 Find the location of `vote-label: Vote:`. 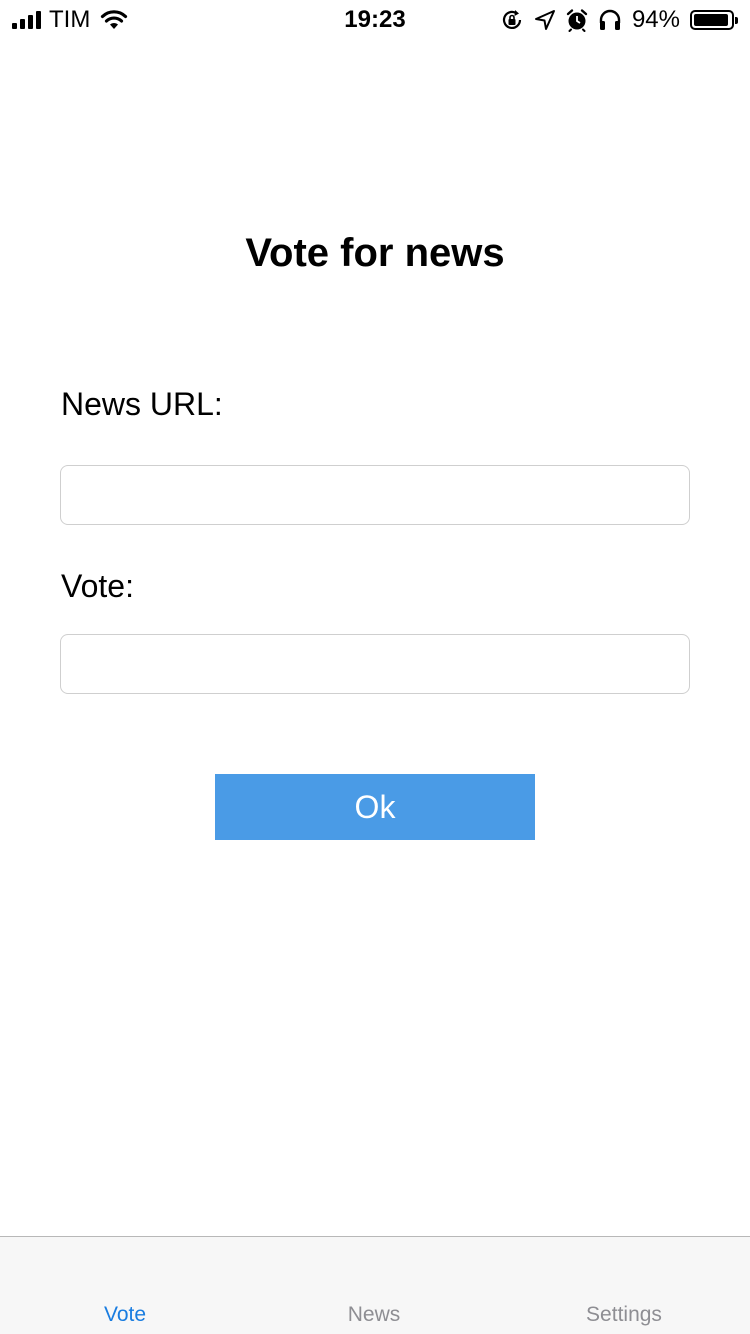

vote-label: Vote: is located at coordinates (97, 586).